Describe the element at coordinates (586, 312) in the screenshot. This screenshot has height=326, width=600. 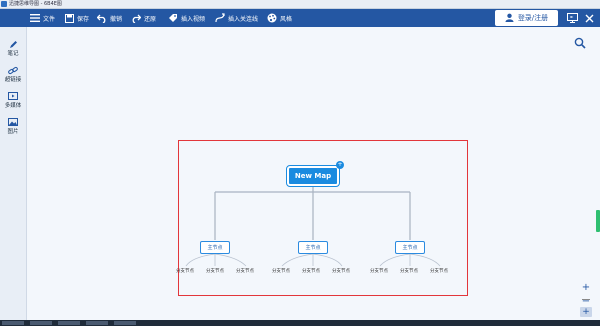
I see `zoom-fit-button: +` at that location.